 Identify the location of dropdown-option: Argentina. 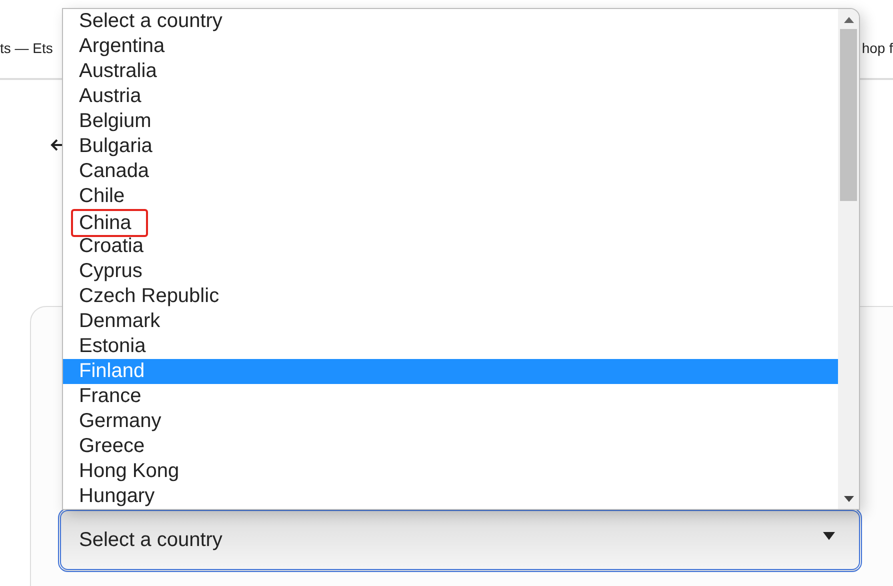
(450, 46).